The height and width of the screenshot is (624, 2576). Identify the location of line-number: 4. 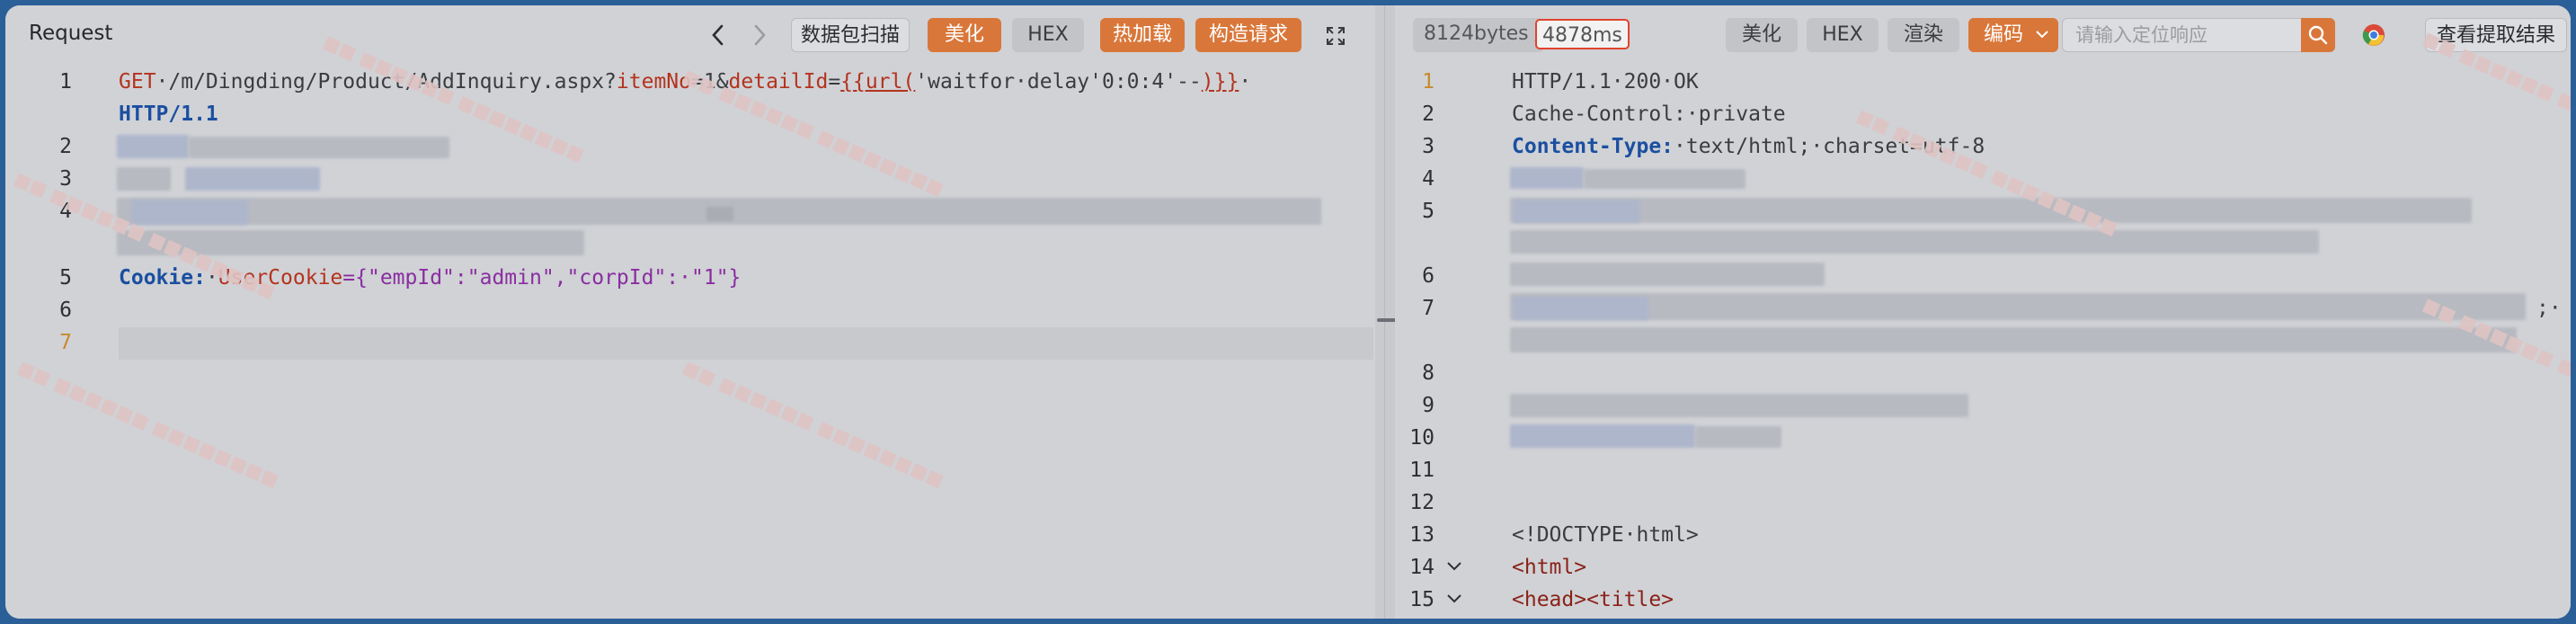
(1428, 179).